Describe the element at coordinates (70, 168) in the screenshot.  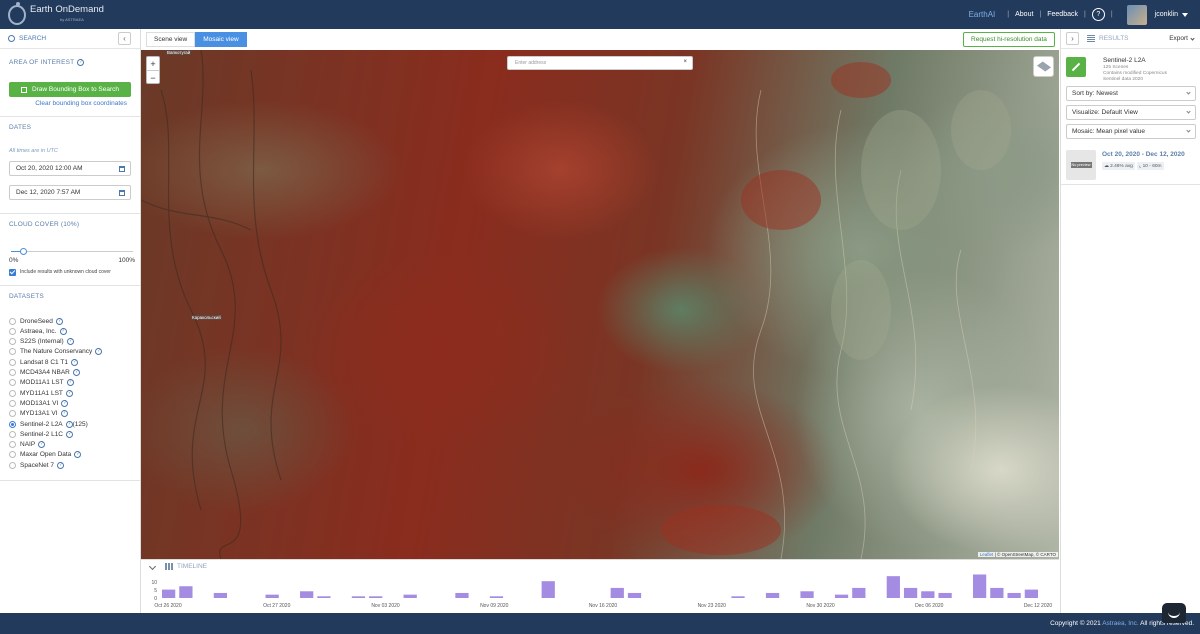
I see `start-date-field: Oct 20, 2020 12:00 AM` at that location.